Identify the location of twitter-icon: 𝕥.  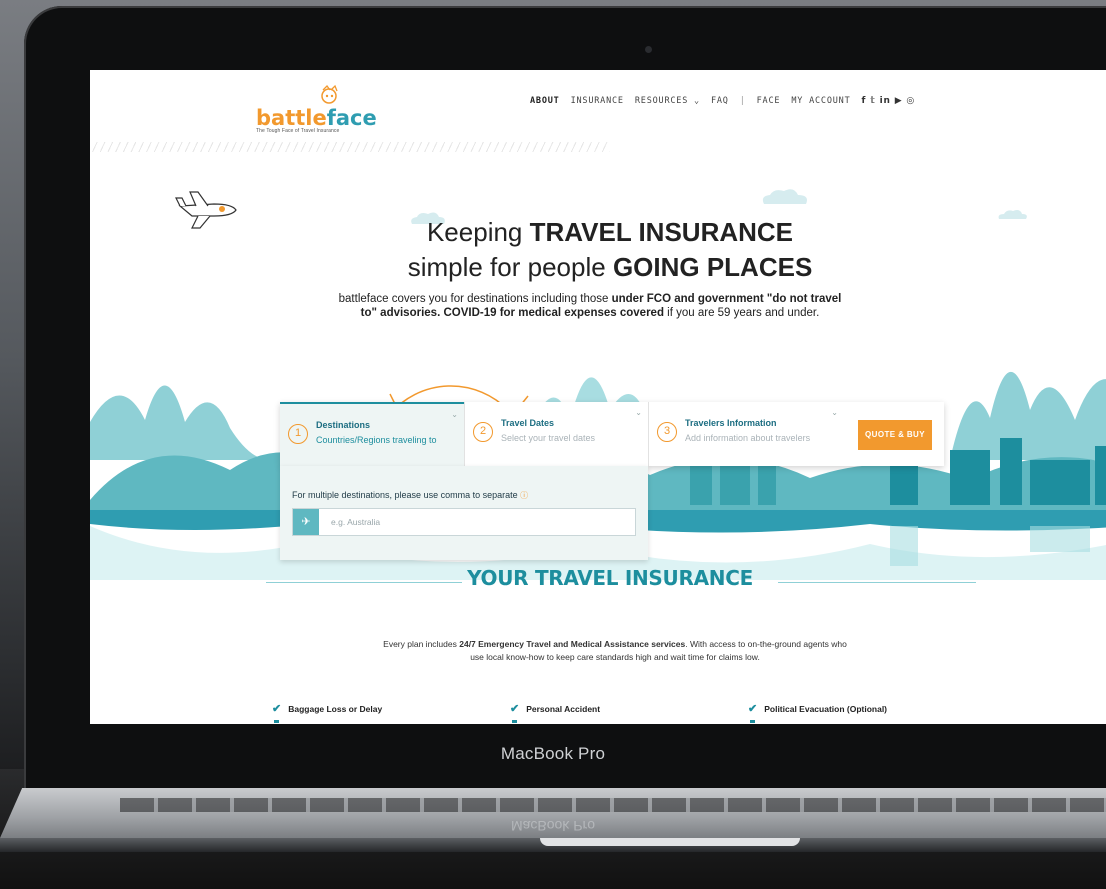
(872, 101).